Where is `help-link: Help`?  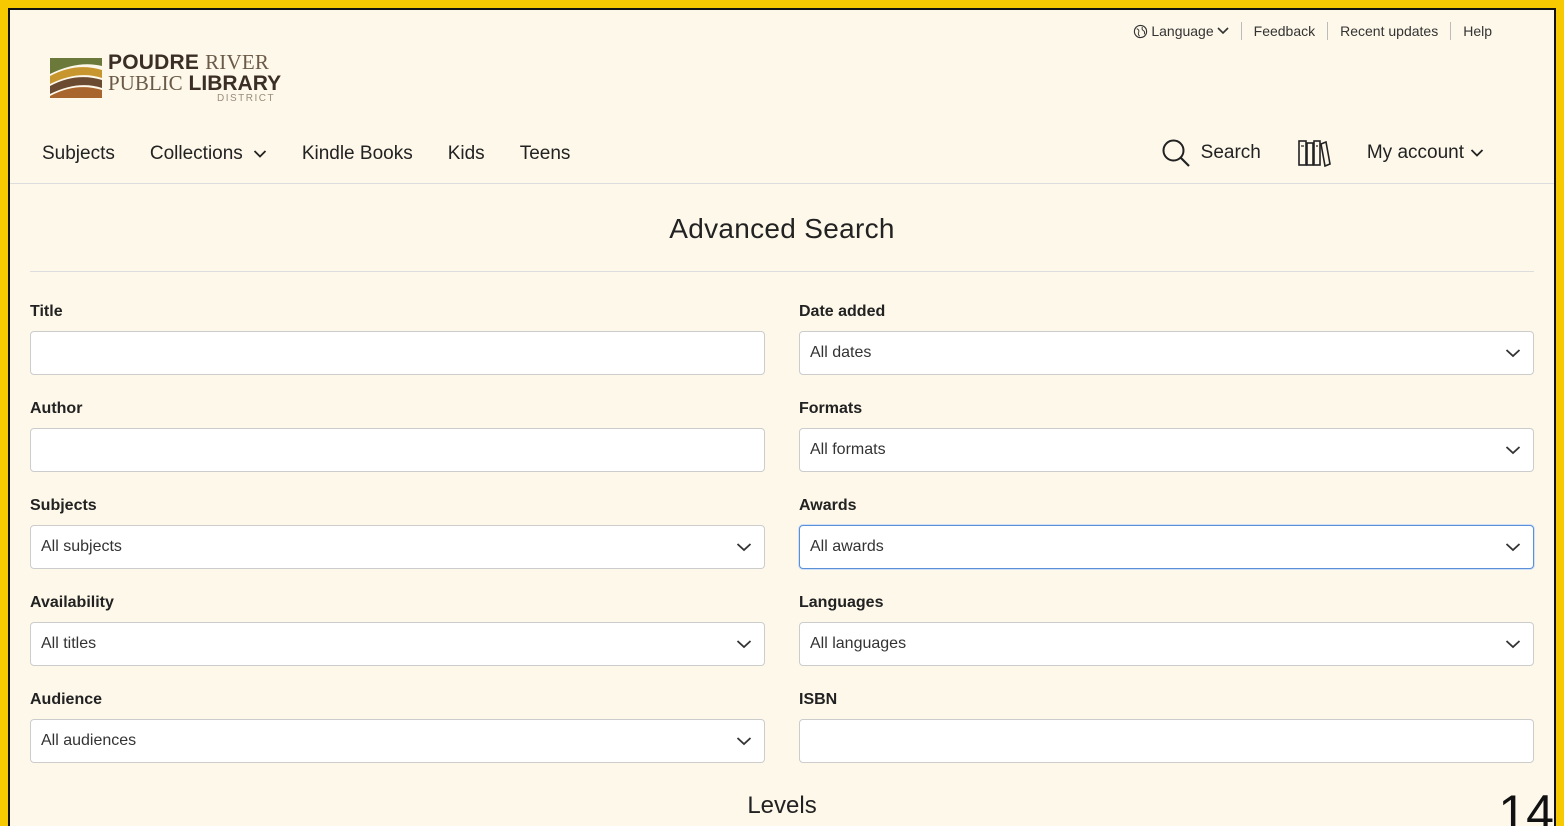 help-link: Help is located at coordinates (1477, 31).